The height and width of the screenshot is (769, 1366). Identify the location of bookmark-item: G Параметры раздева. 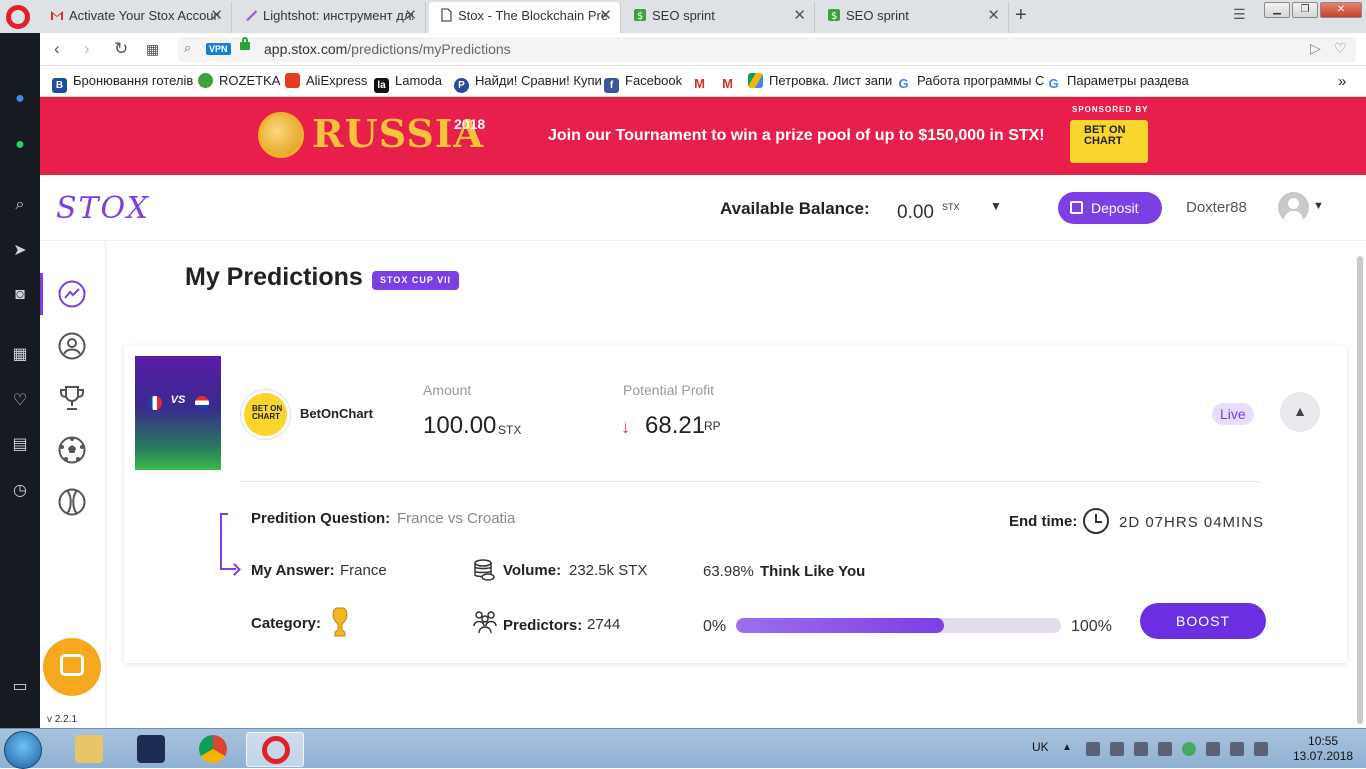
(1117, 82).